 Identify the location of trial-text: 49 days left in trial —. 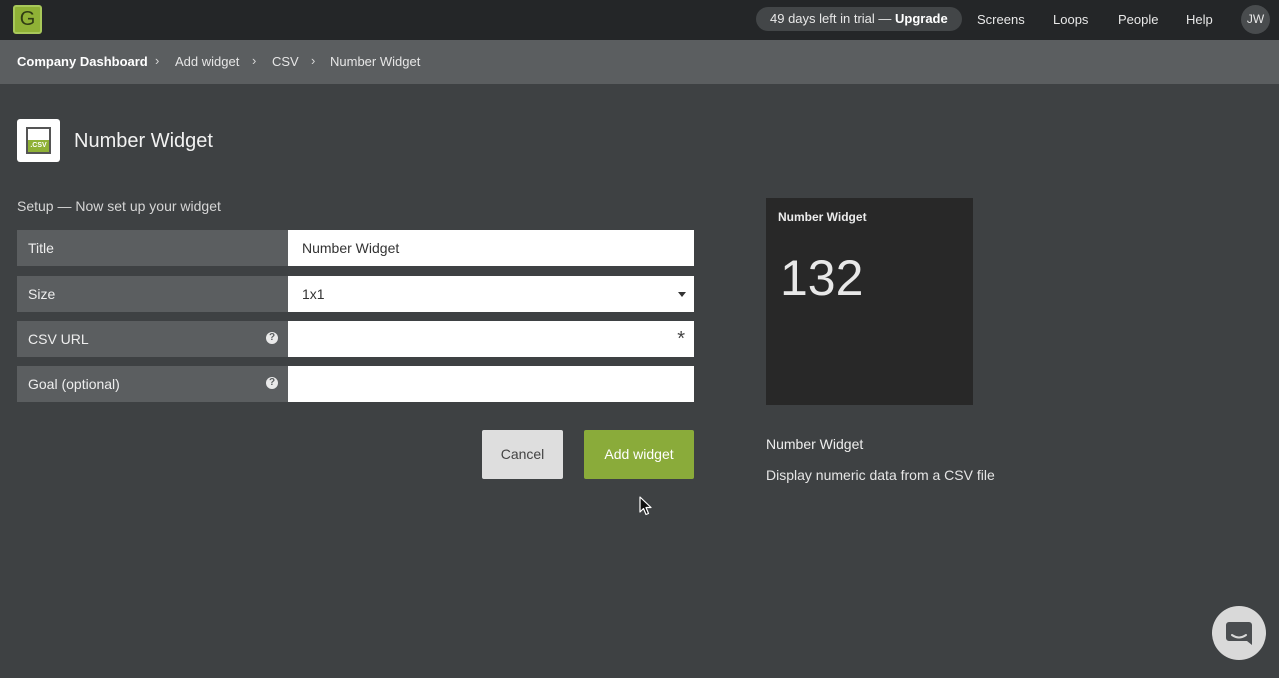
(832, 18).